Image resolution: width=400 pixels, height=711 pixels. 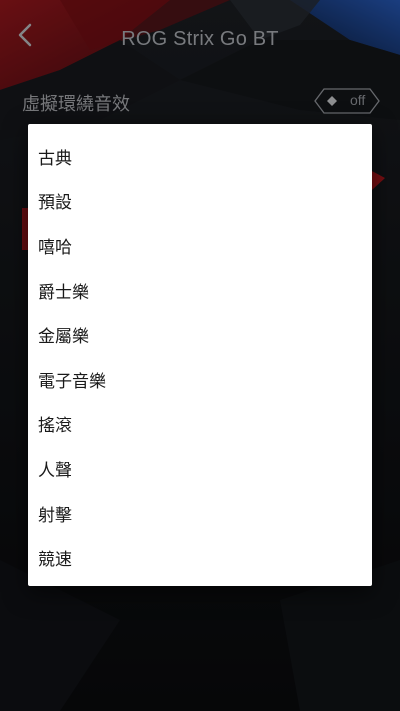 What do you see at coordinates (200, 468) in the screenshot?
I see `preset-option-vocal: 人聲` at bounding box center [200, 468].